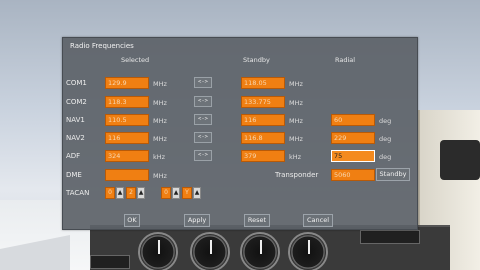 This screenshot has height=270, width=480. I want to click on row-label-com1: COM1, so click(76, 83).